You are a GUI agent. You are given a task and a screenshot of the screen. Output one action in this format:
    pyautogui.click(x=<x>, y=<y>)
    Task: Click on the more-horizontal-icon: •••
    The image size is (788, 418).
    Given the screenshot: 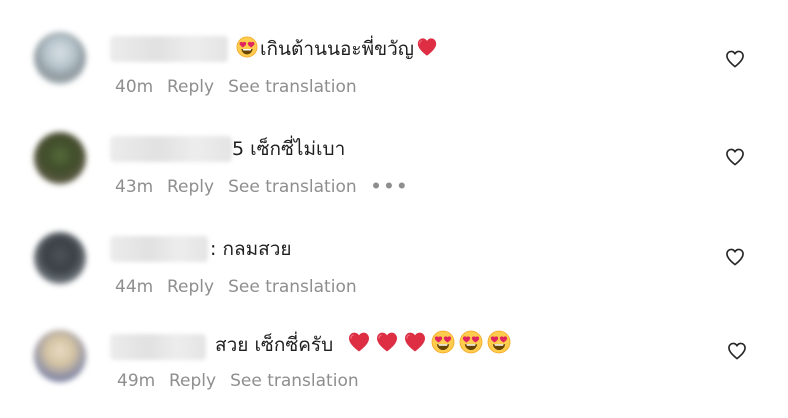 What is the action you would take?
    pyautogui.click(x=390, y=187)
    